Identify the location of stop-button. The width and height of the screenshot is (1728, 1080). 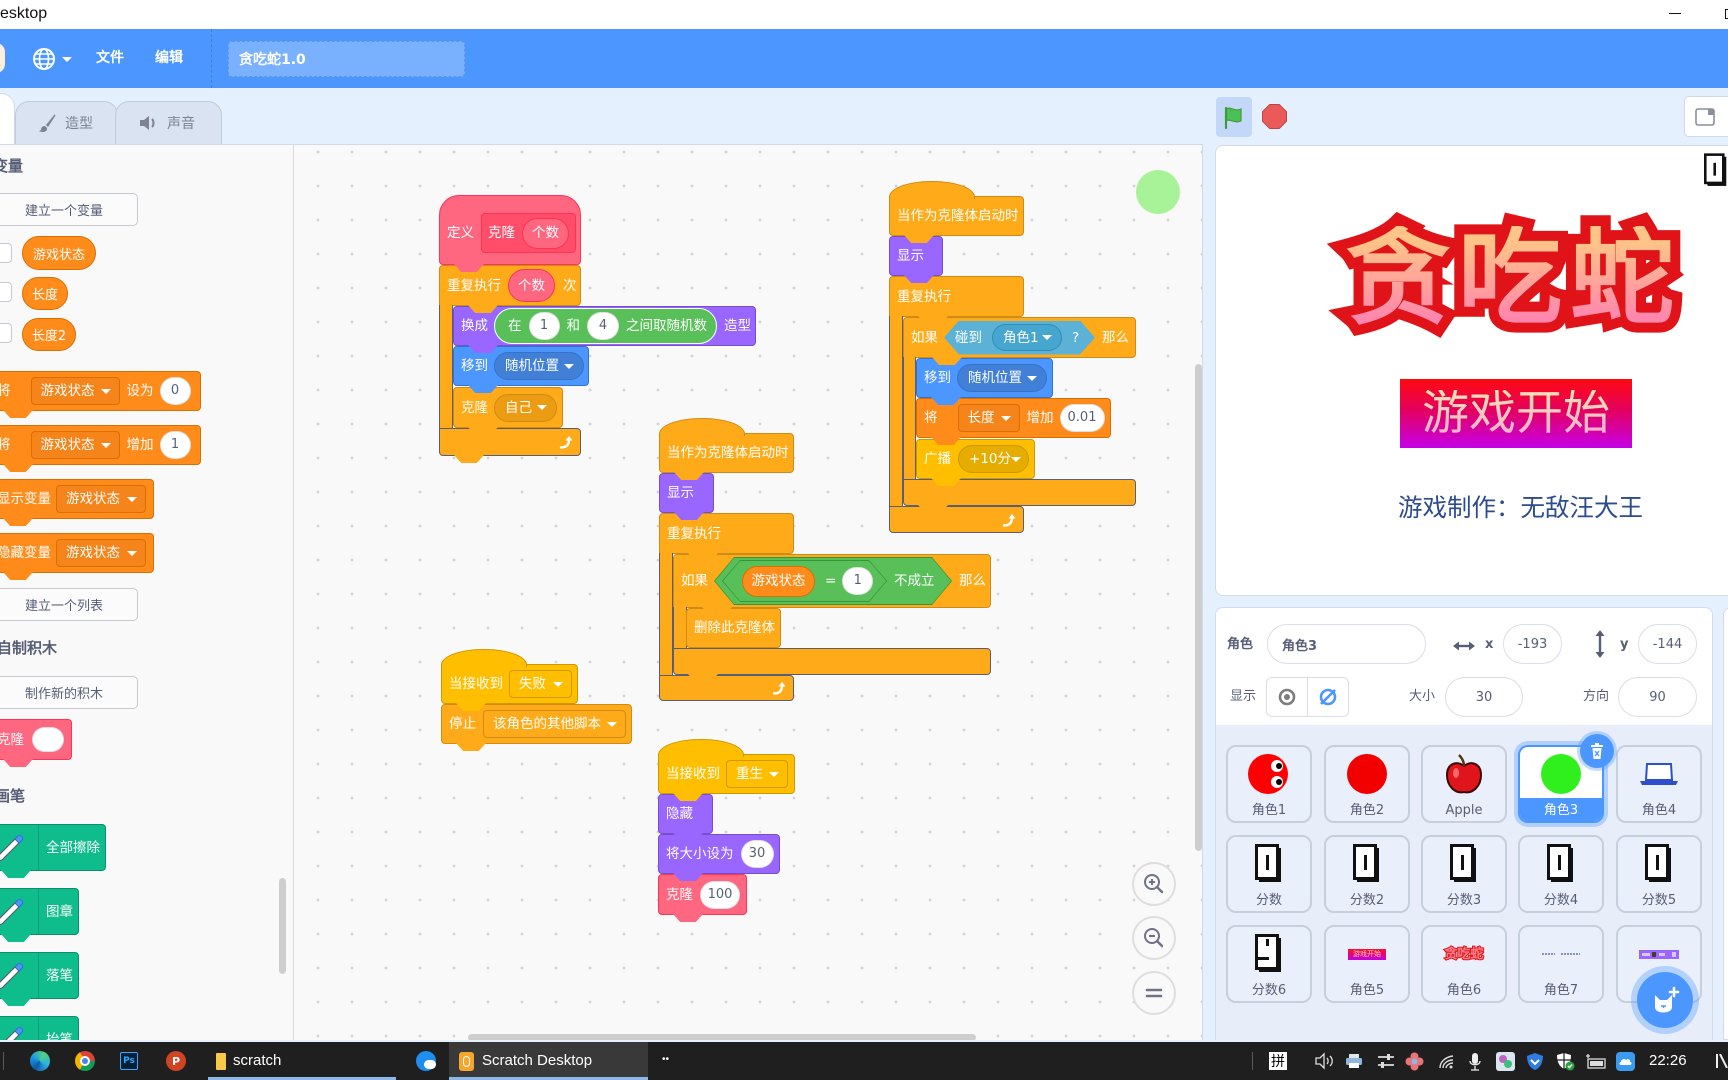
(1274, 116).